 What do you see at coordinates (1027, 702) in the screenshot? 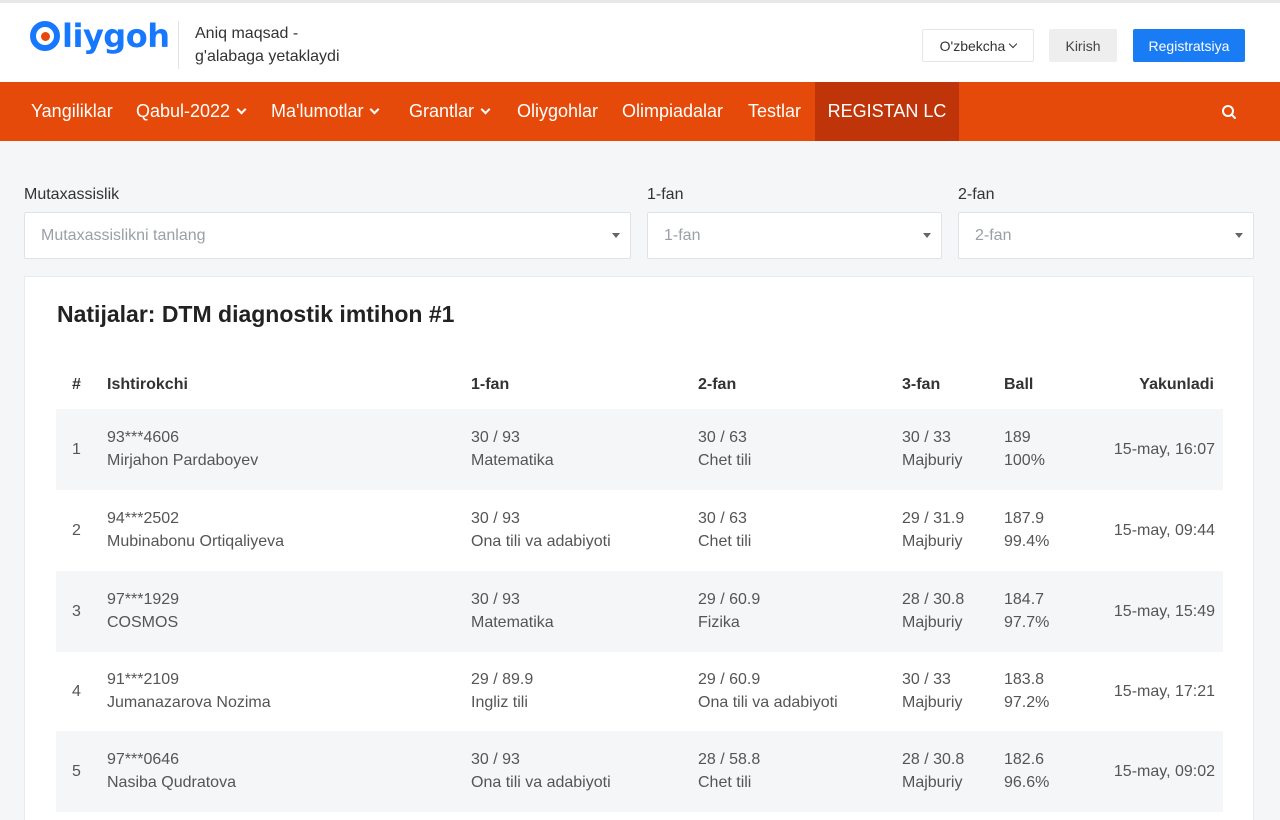
I see `ball-percent: 97.2%` at bounding box center [1027, 702].